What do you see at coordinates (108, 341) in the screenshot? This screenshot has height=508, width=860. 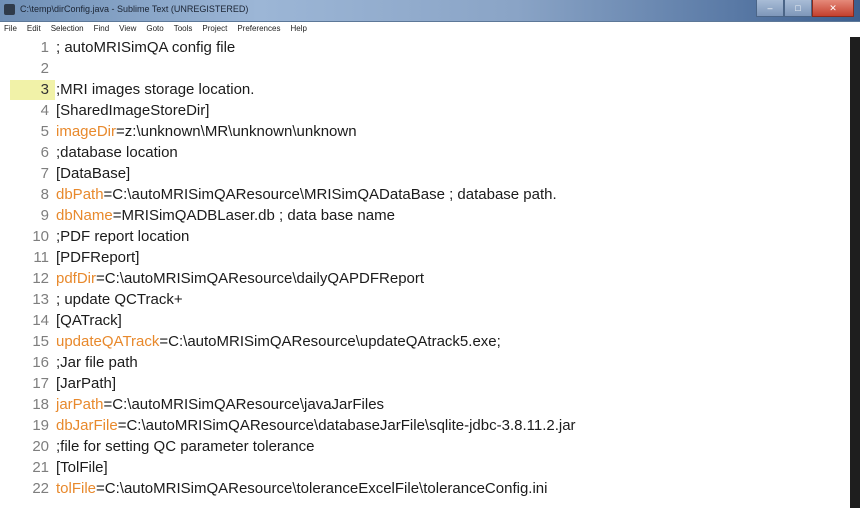 I see `config-key: updateQATrack` at bounding box center [108, 341].